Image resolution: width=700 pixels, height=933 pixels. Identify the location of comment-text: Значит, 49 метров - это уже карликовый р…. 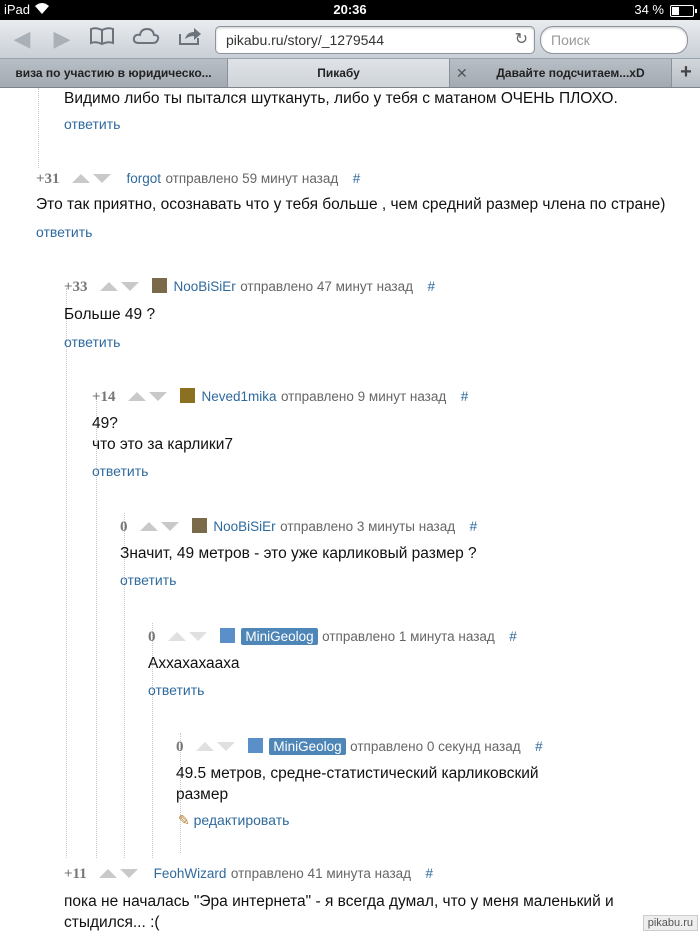
(298, 553).